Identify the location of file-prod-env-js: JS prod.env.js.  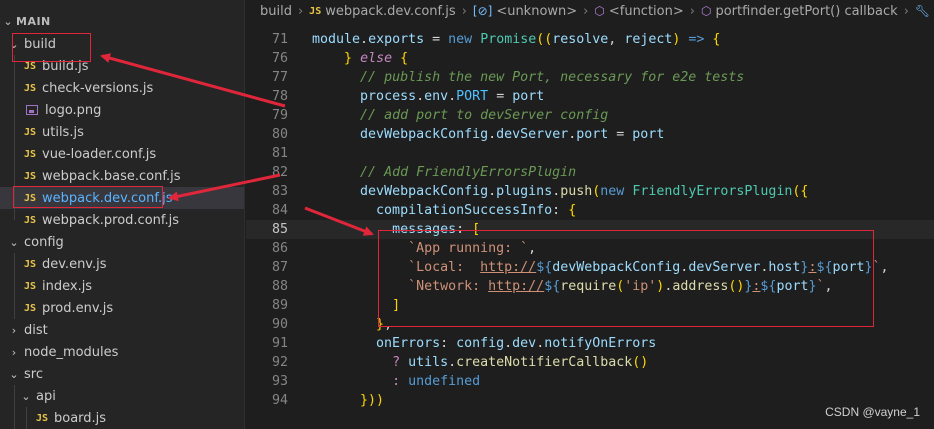
(122, 308).